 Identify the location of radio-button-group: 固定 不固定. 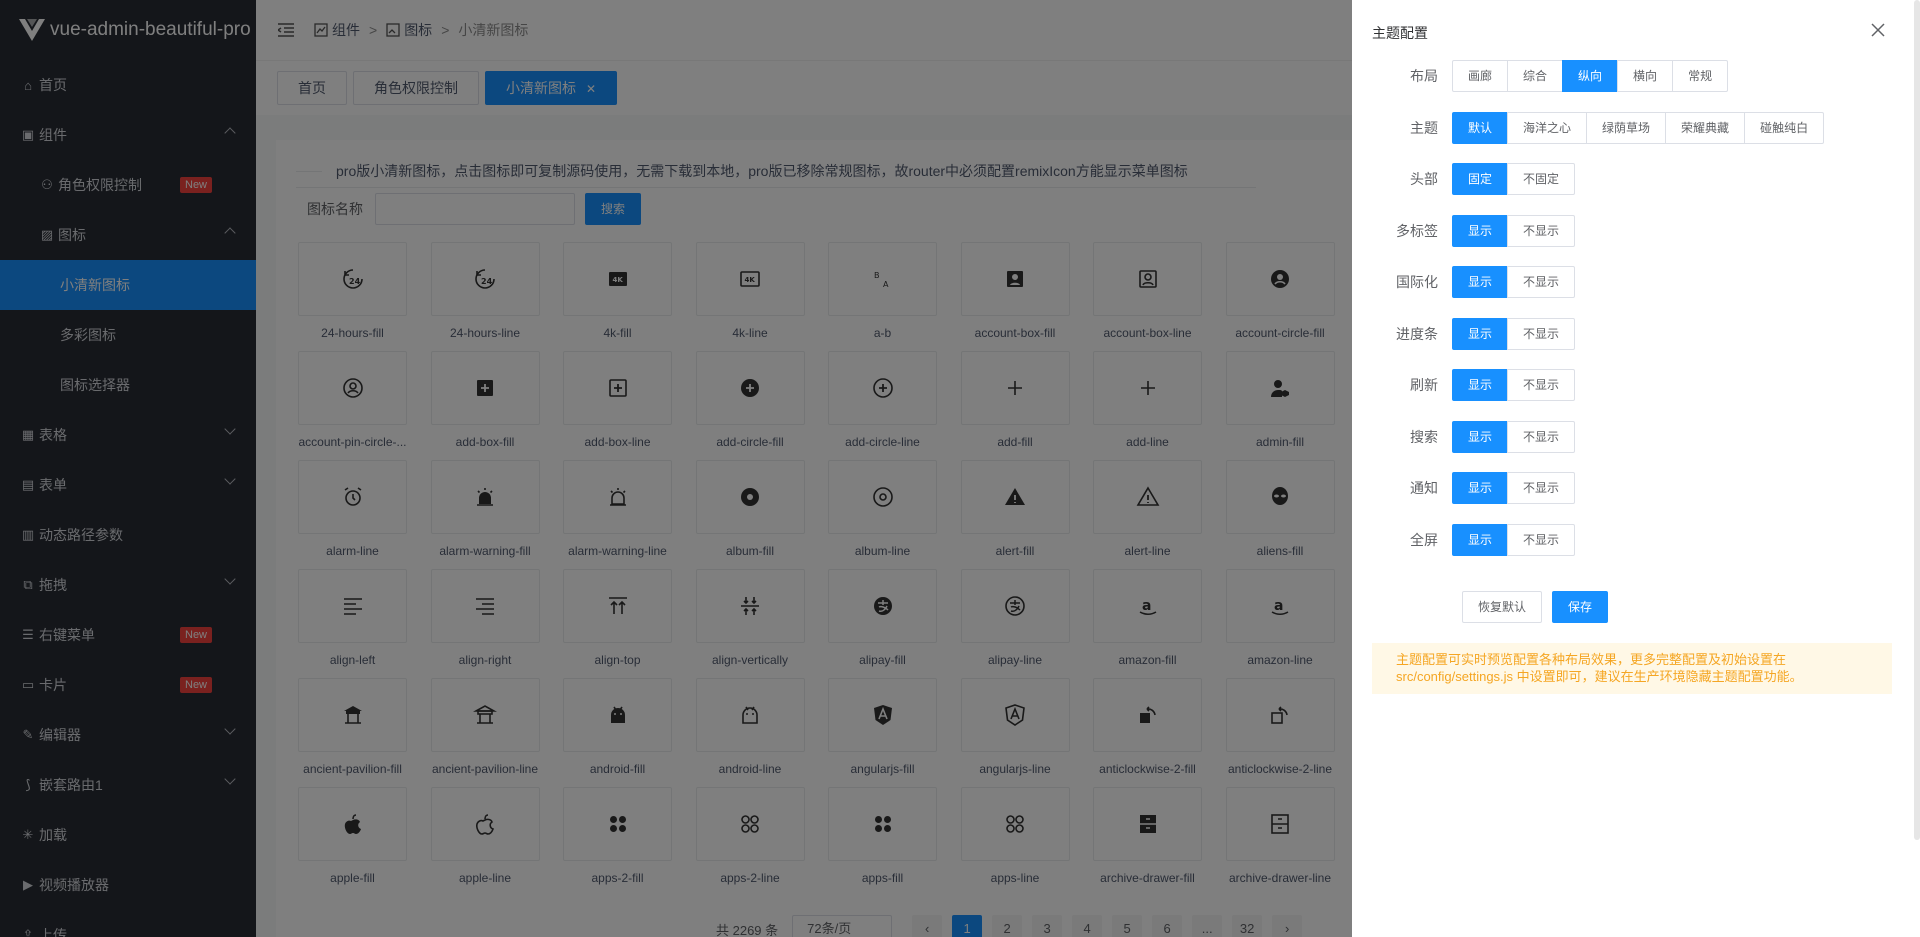
(1514, 179).